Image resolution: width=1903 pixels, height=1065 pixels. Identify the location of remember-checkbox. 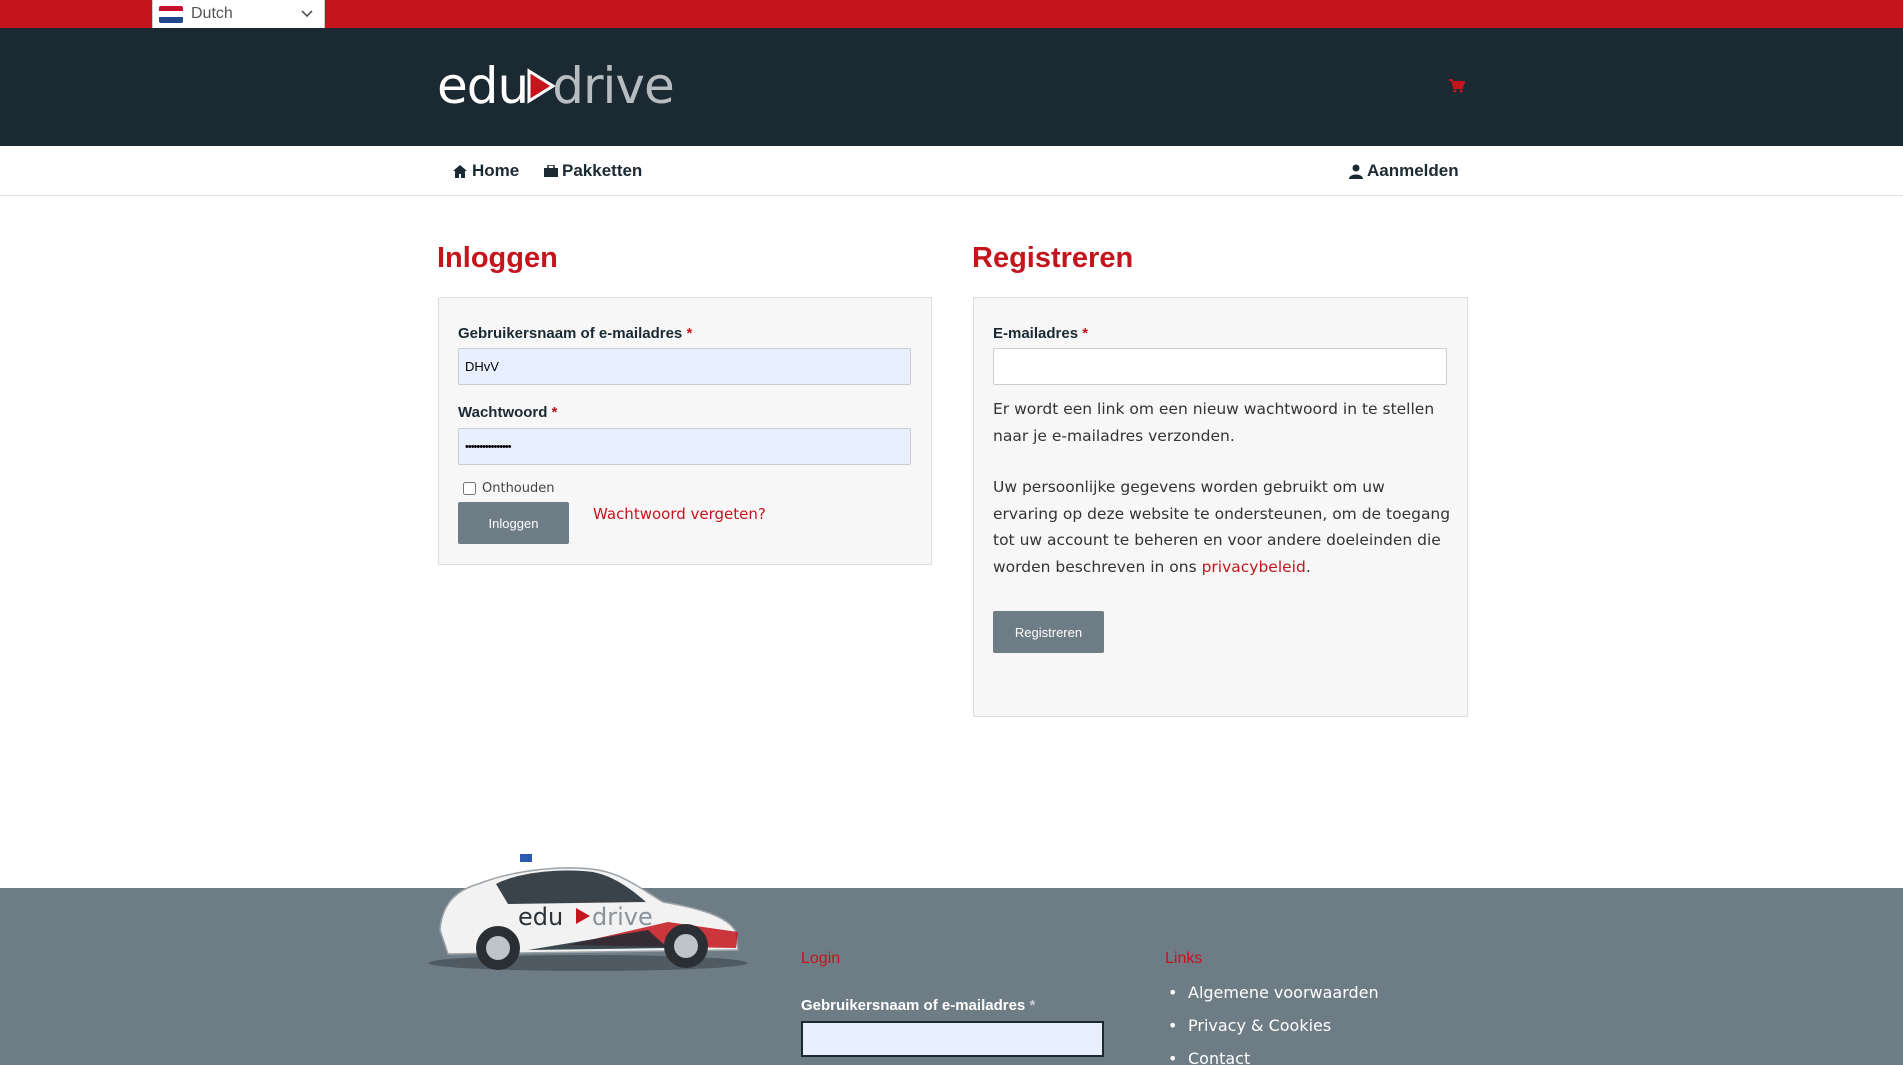
(469, 488).